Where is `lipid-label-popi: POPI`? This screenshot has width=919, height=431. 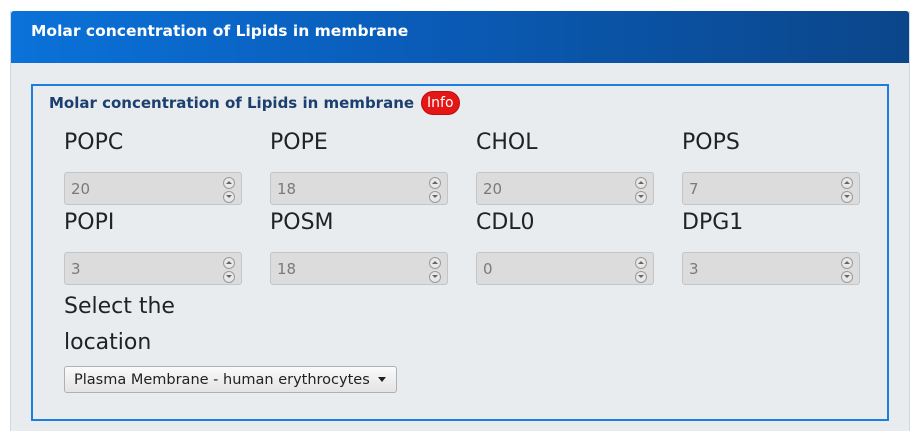 lipid-label-popi: POPI is located at coordinates (89, 222).